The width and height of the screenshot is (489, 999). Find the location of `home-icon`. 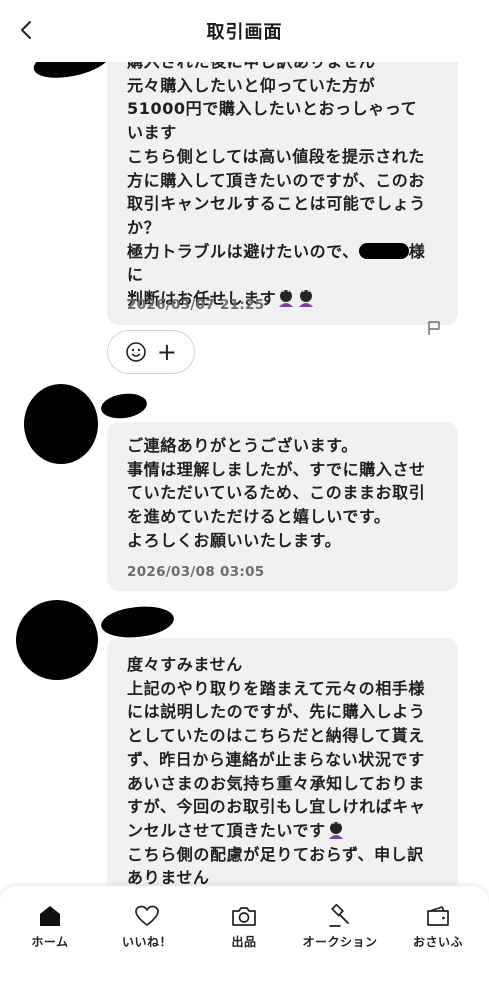

home-icon is located at coordinates (50, 916).